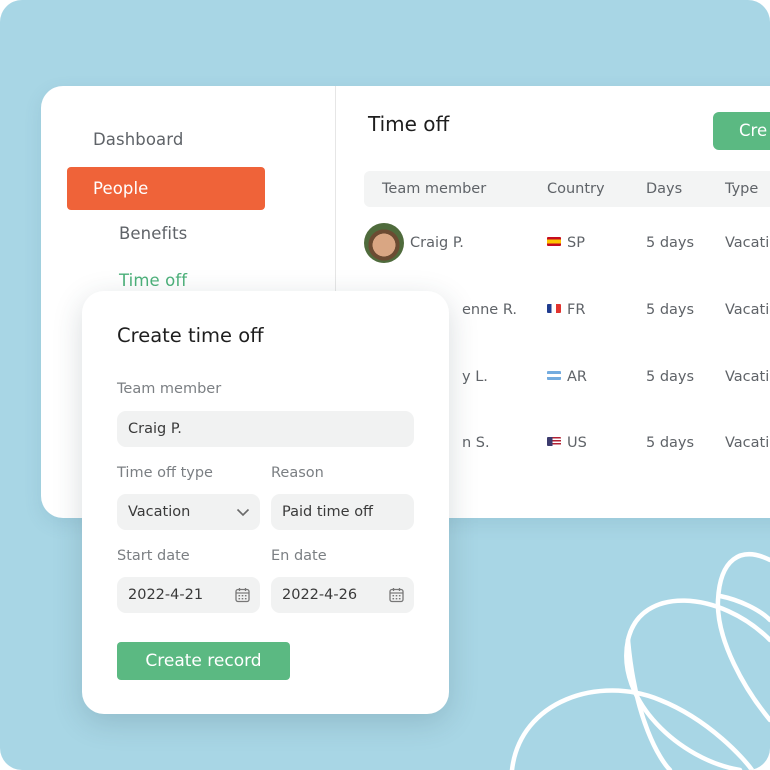 The image size is (770, 770). Describe the element at coordinates (554, 375) in the screenshot. I see `argentina-flag-icon` at that location.